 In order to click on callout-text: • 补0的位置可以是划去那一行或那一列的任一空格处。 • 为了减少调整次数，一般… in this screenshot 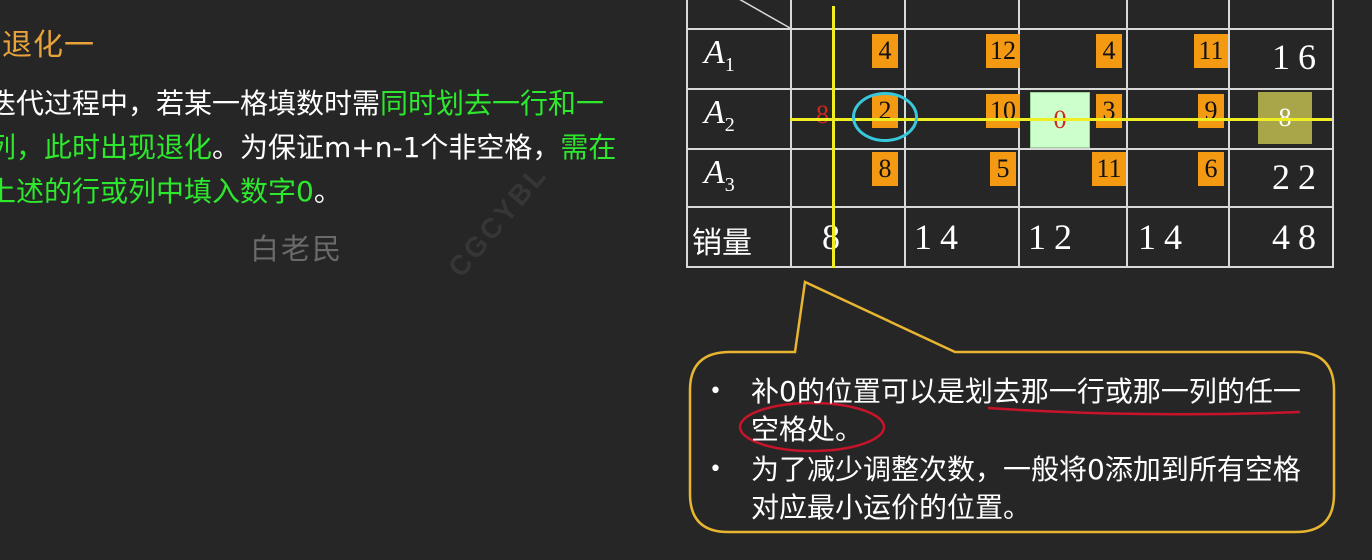, I will do `click(1009, 443)`.